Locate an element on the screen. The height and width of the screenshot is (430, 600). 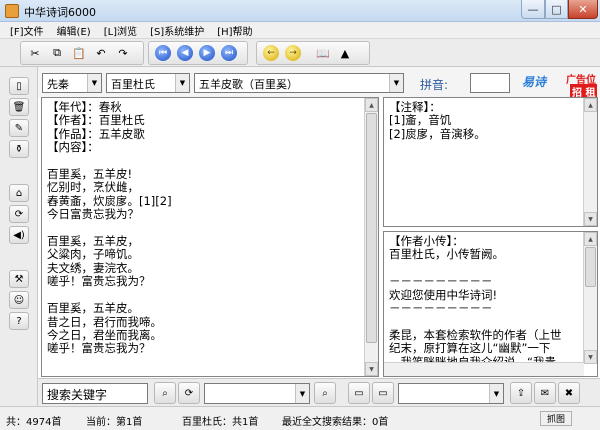
forward-arrow-icon: → is located at coordinates (293, 53).